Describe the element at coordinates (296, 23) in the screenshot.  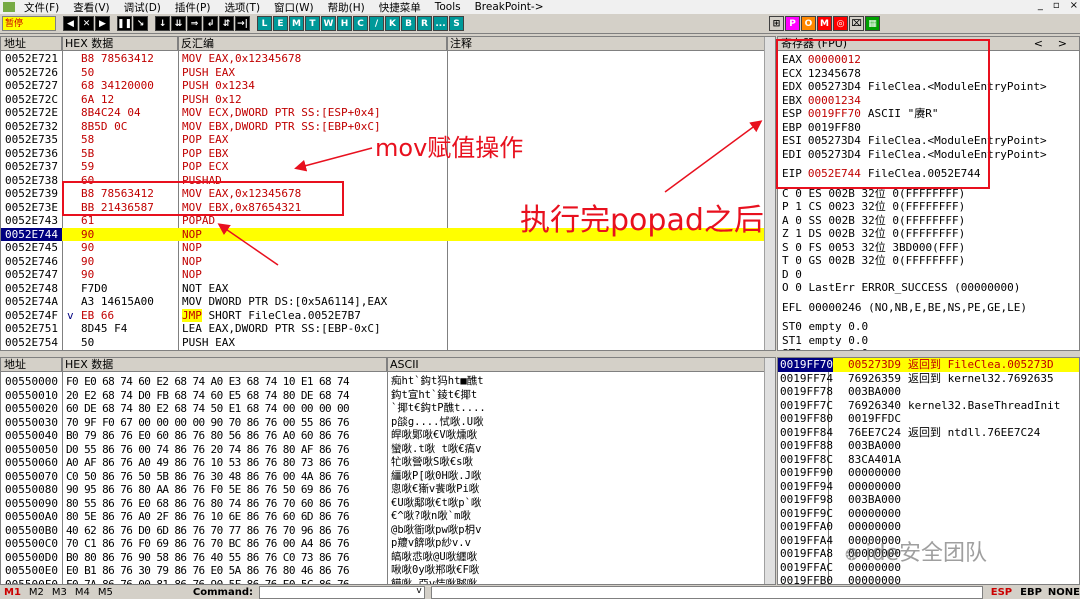
I see `memory-button: M` at that location.